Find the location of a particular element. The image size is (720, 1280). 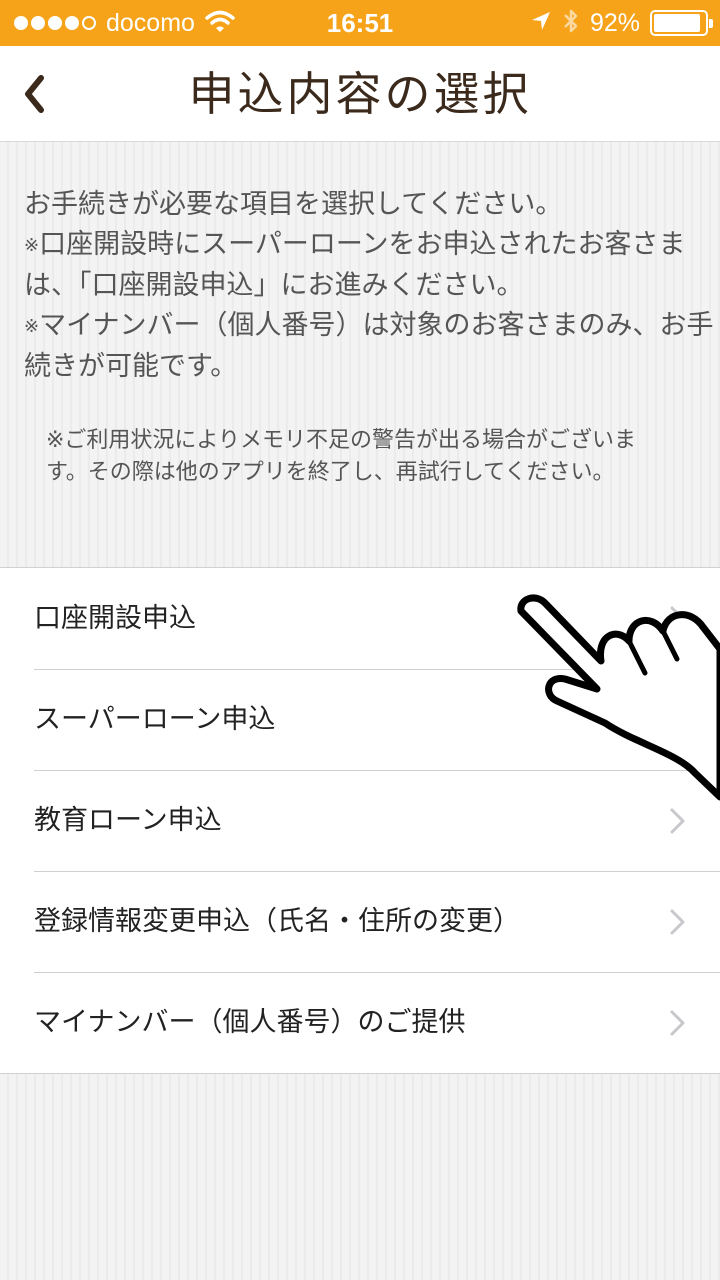

status-bar: docomo 16:51 92% is located at coordinates (360, 23).